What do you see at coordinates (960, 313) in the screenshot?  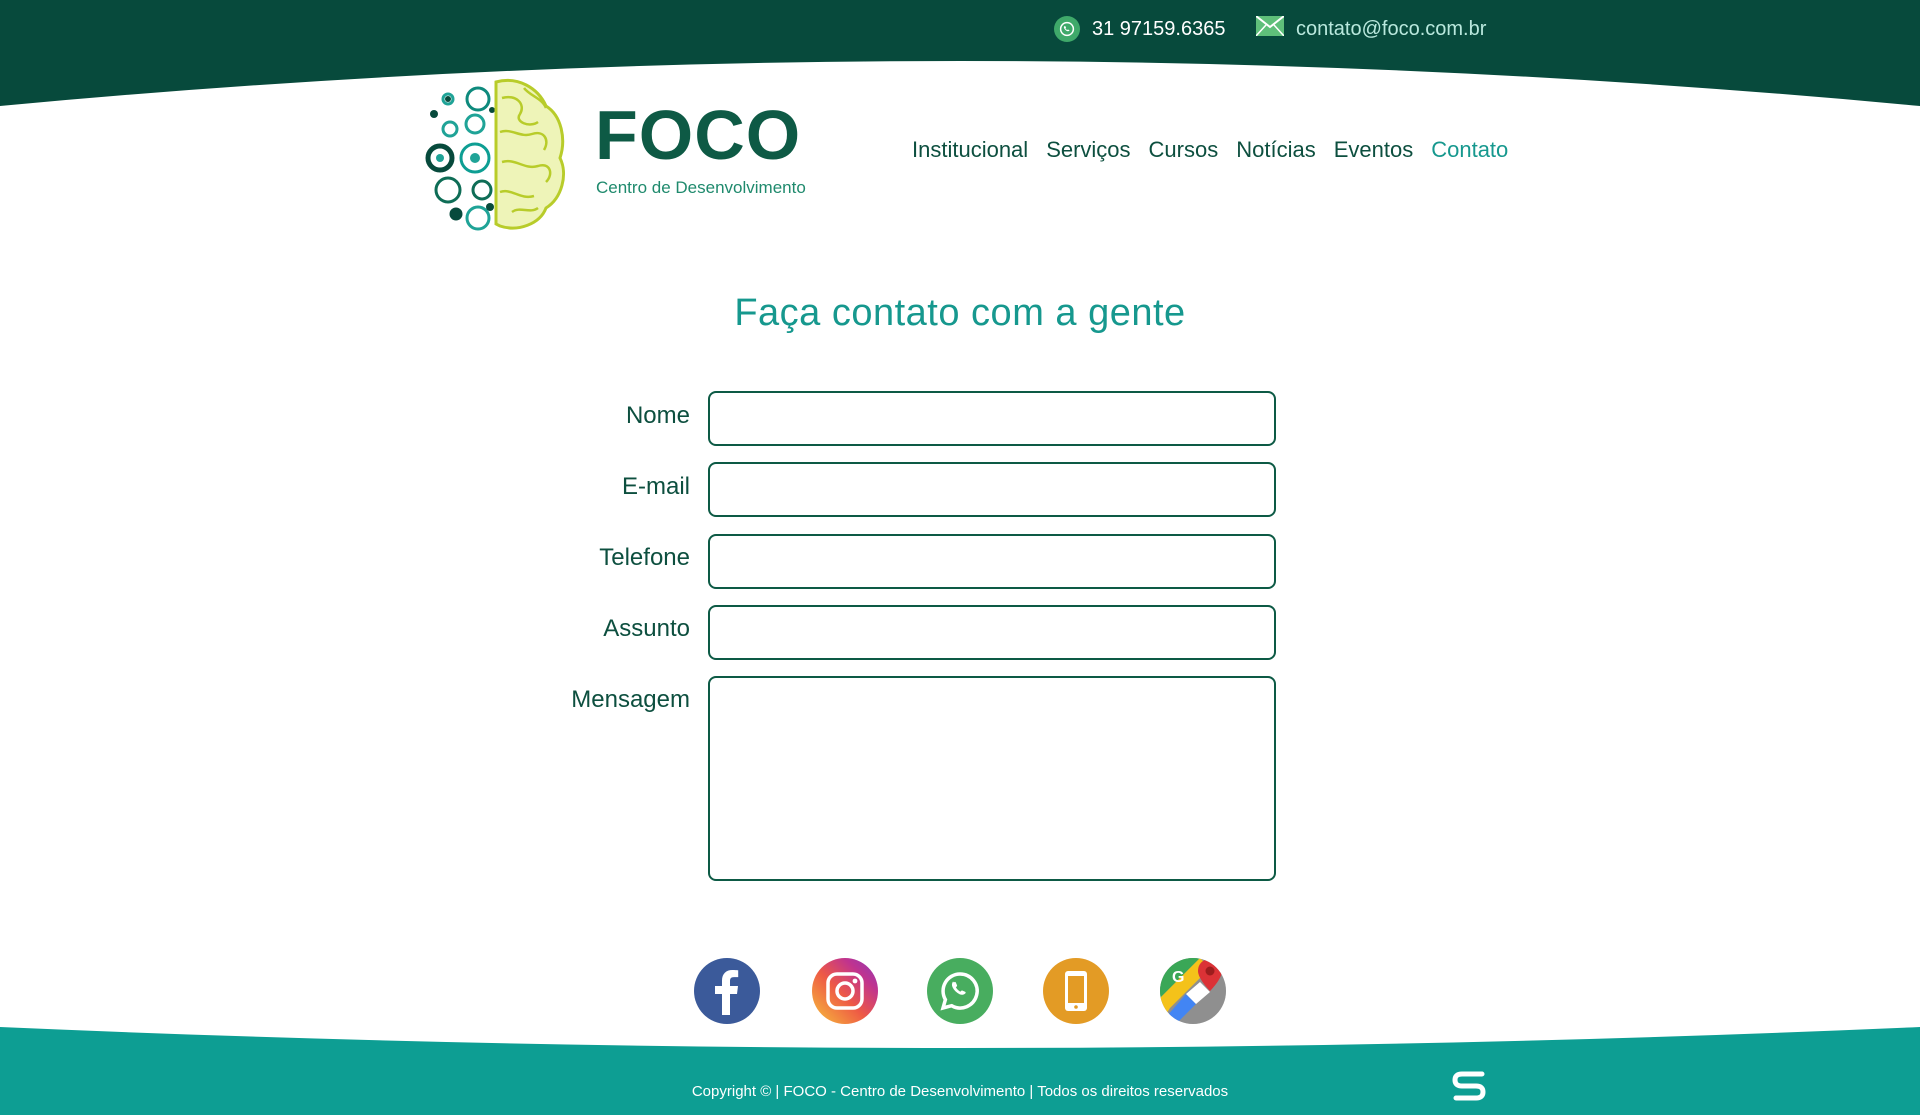 I see `page-title: Faça contato com a gente` at bounding box center [960, 313].